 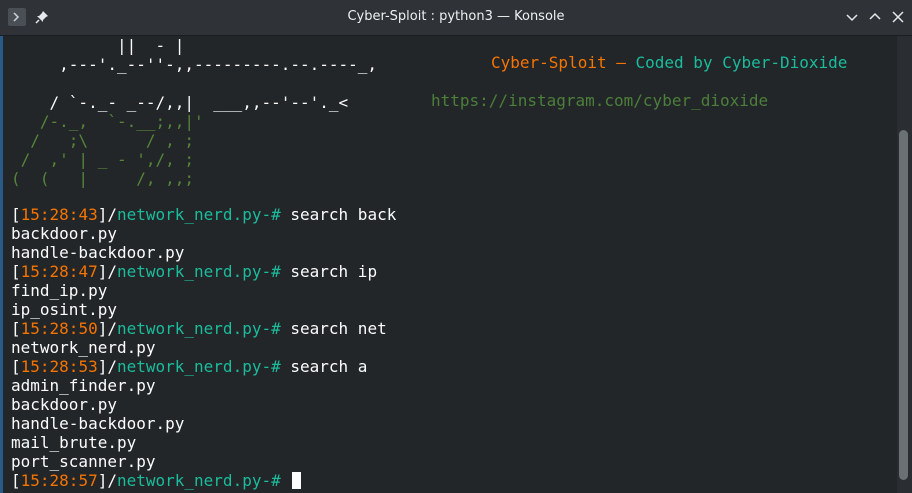 What do you see at coordinates (59, 366) in the screenshot?
I see `prompt-time: 15:28:53` at bounding box center [59, 366].